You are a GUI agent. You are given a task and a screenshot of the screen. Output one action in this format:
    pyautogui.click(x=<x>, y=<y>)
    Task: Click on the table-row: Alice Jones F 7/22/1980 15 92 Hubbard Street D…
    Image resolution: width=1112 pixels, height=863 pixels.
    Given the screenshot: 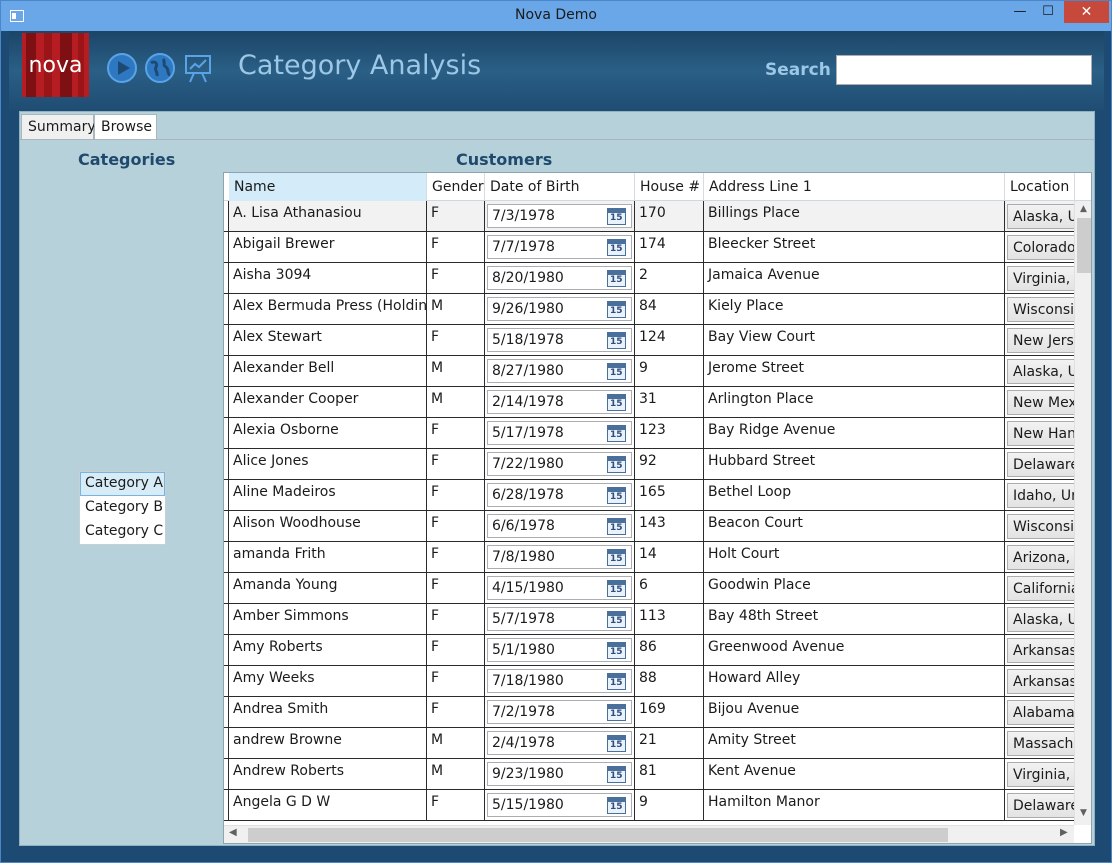 What is the action you would take?
    pyautogui.click(x=649, y=464)
    